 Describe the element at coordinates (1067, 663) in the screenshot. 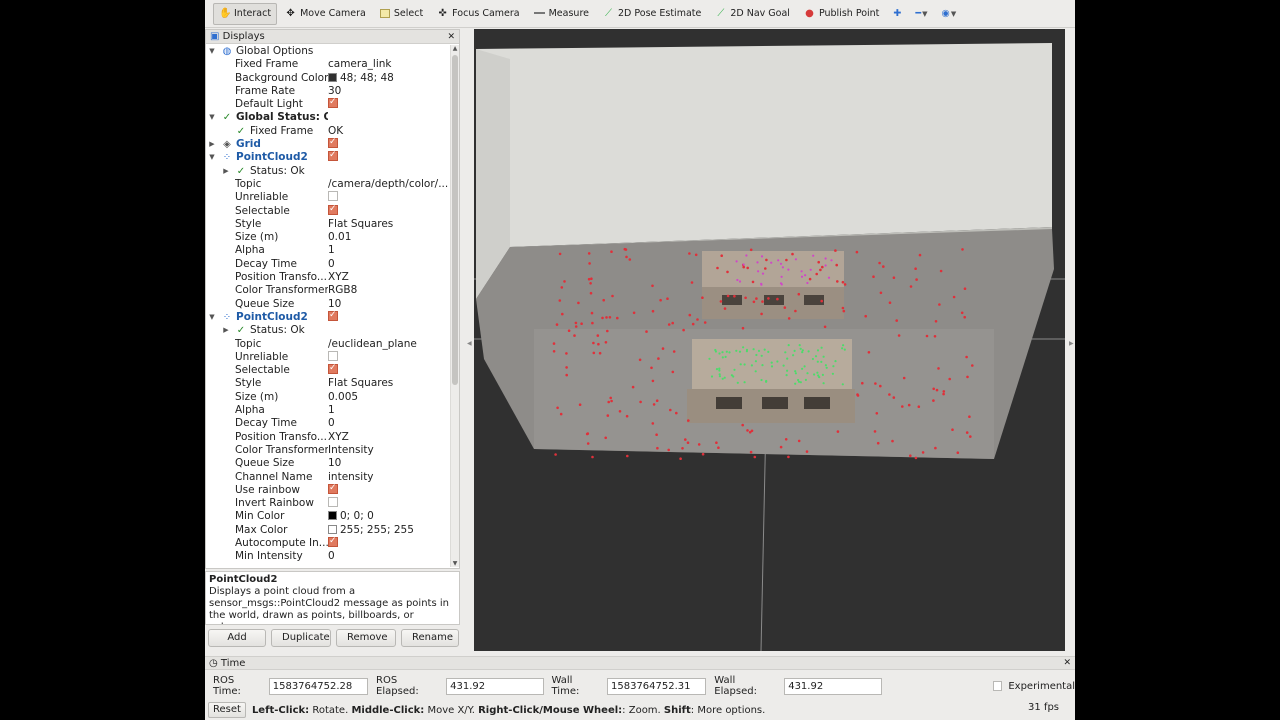

I see `close-icon: ✕` at that location.